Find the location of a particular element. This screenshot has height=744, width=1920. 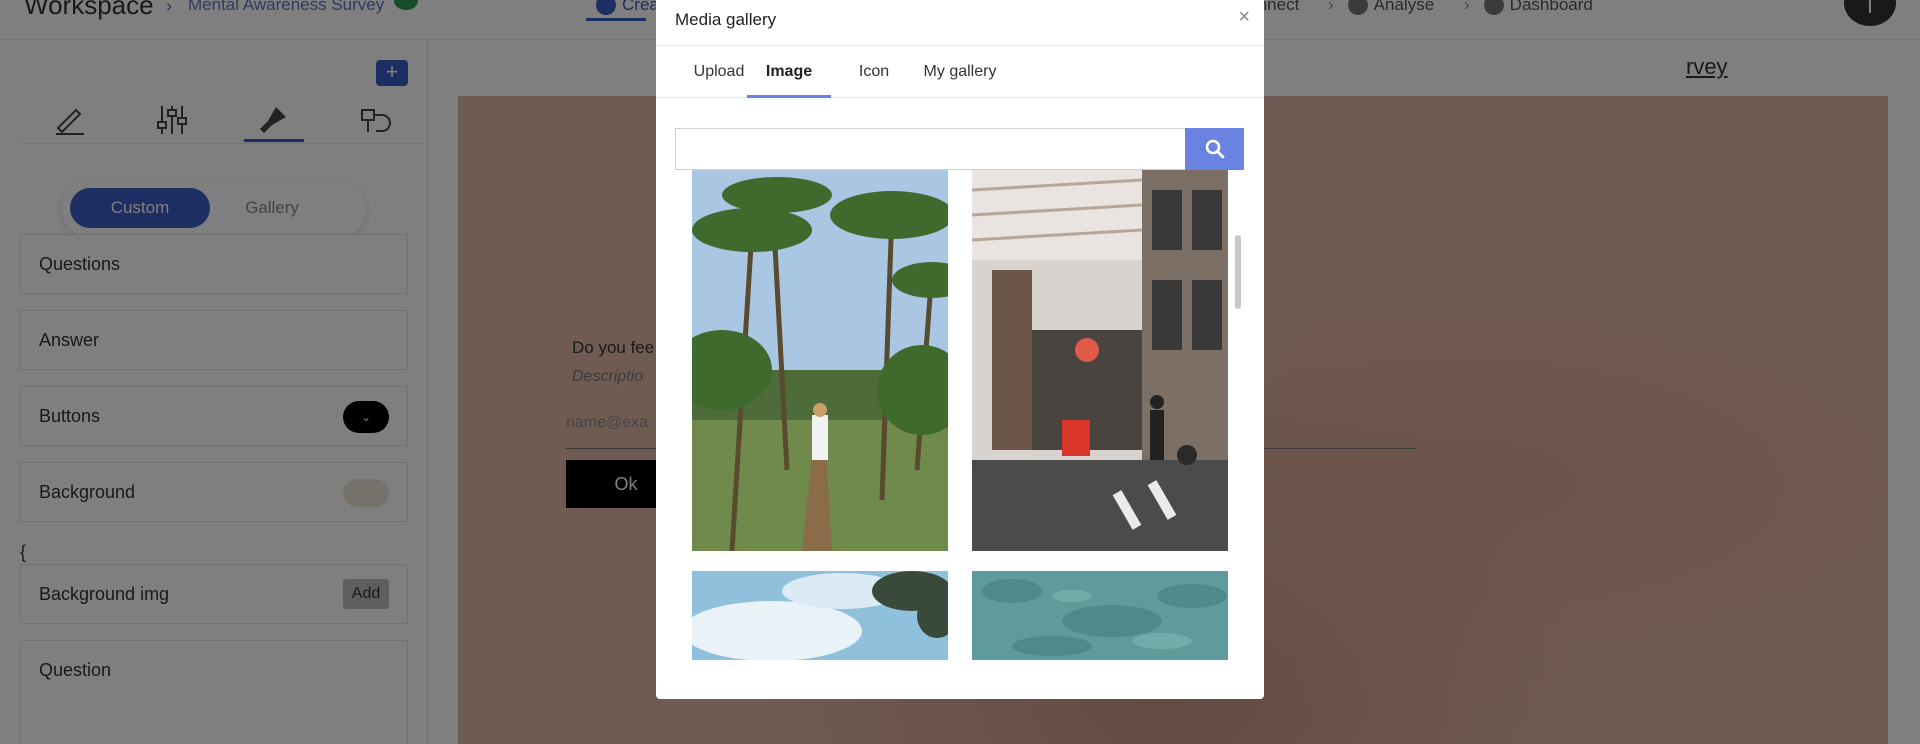

modal-title: Media gallery is located at coordinates (726, 19).